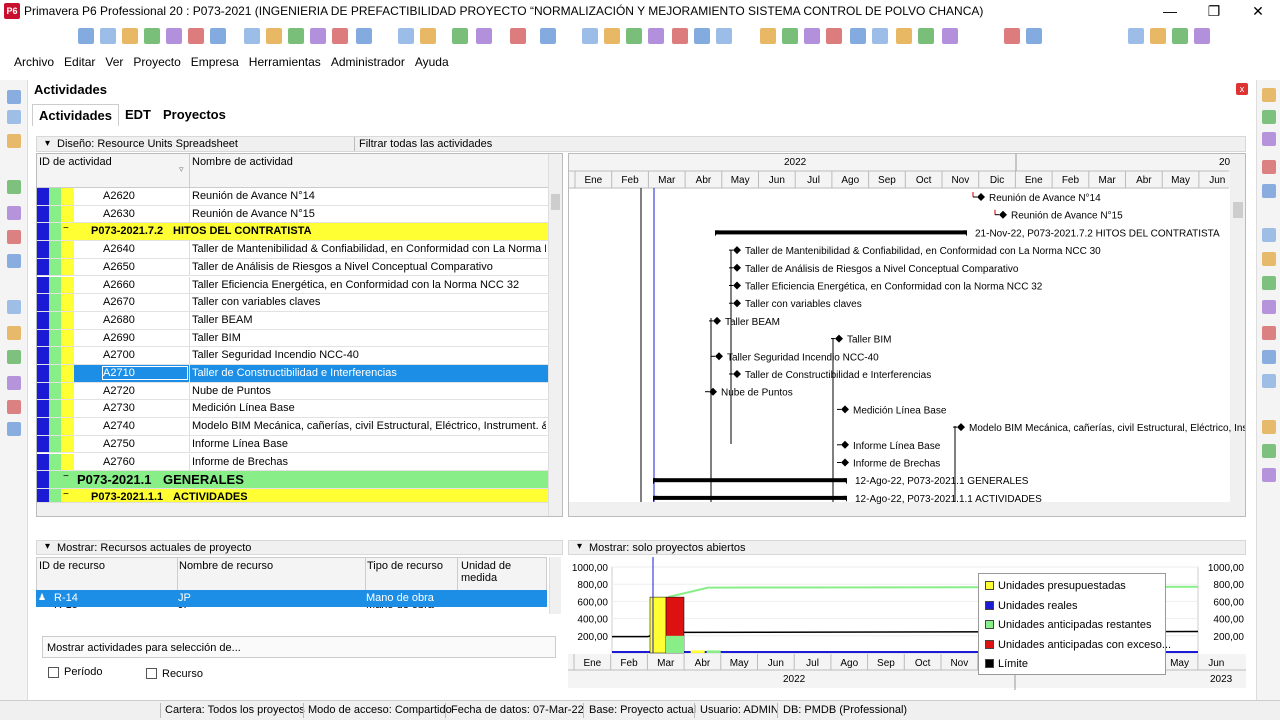 The width and height of the screenshot is (1280, 720). Describe the element at coordinates (151, 673) in the screenshot. I see `resource-checkbox` at that location.